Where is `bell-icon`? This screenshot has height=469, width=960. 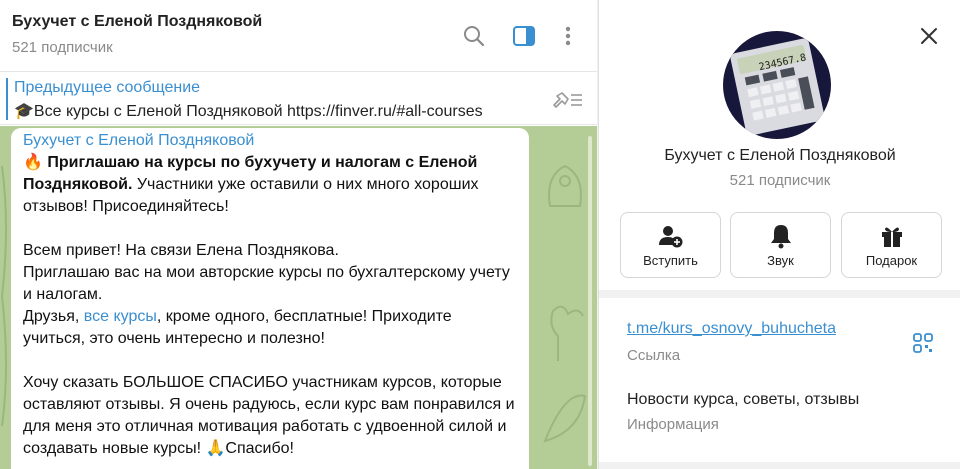 bell-icon is located at coordinates (780, 236).